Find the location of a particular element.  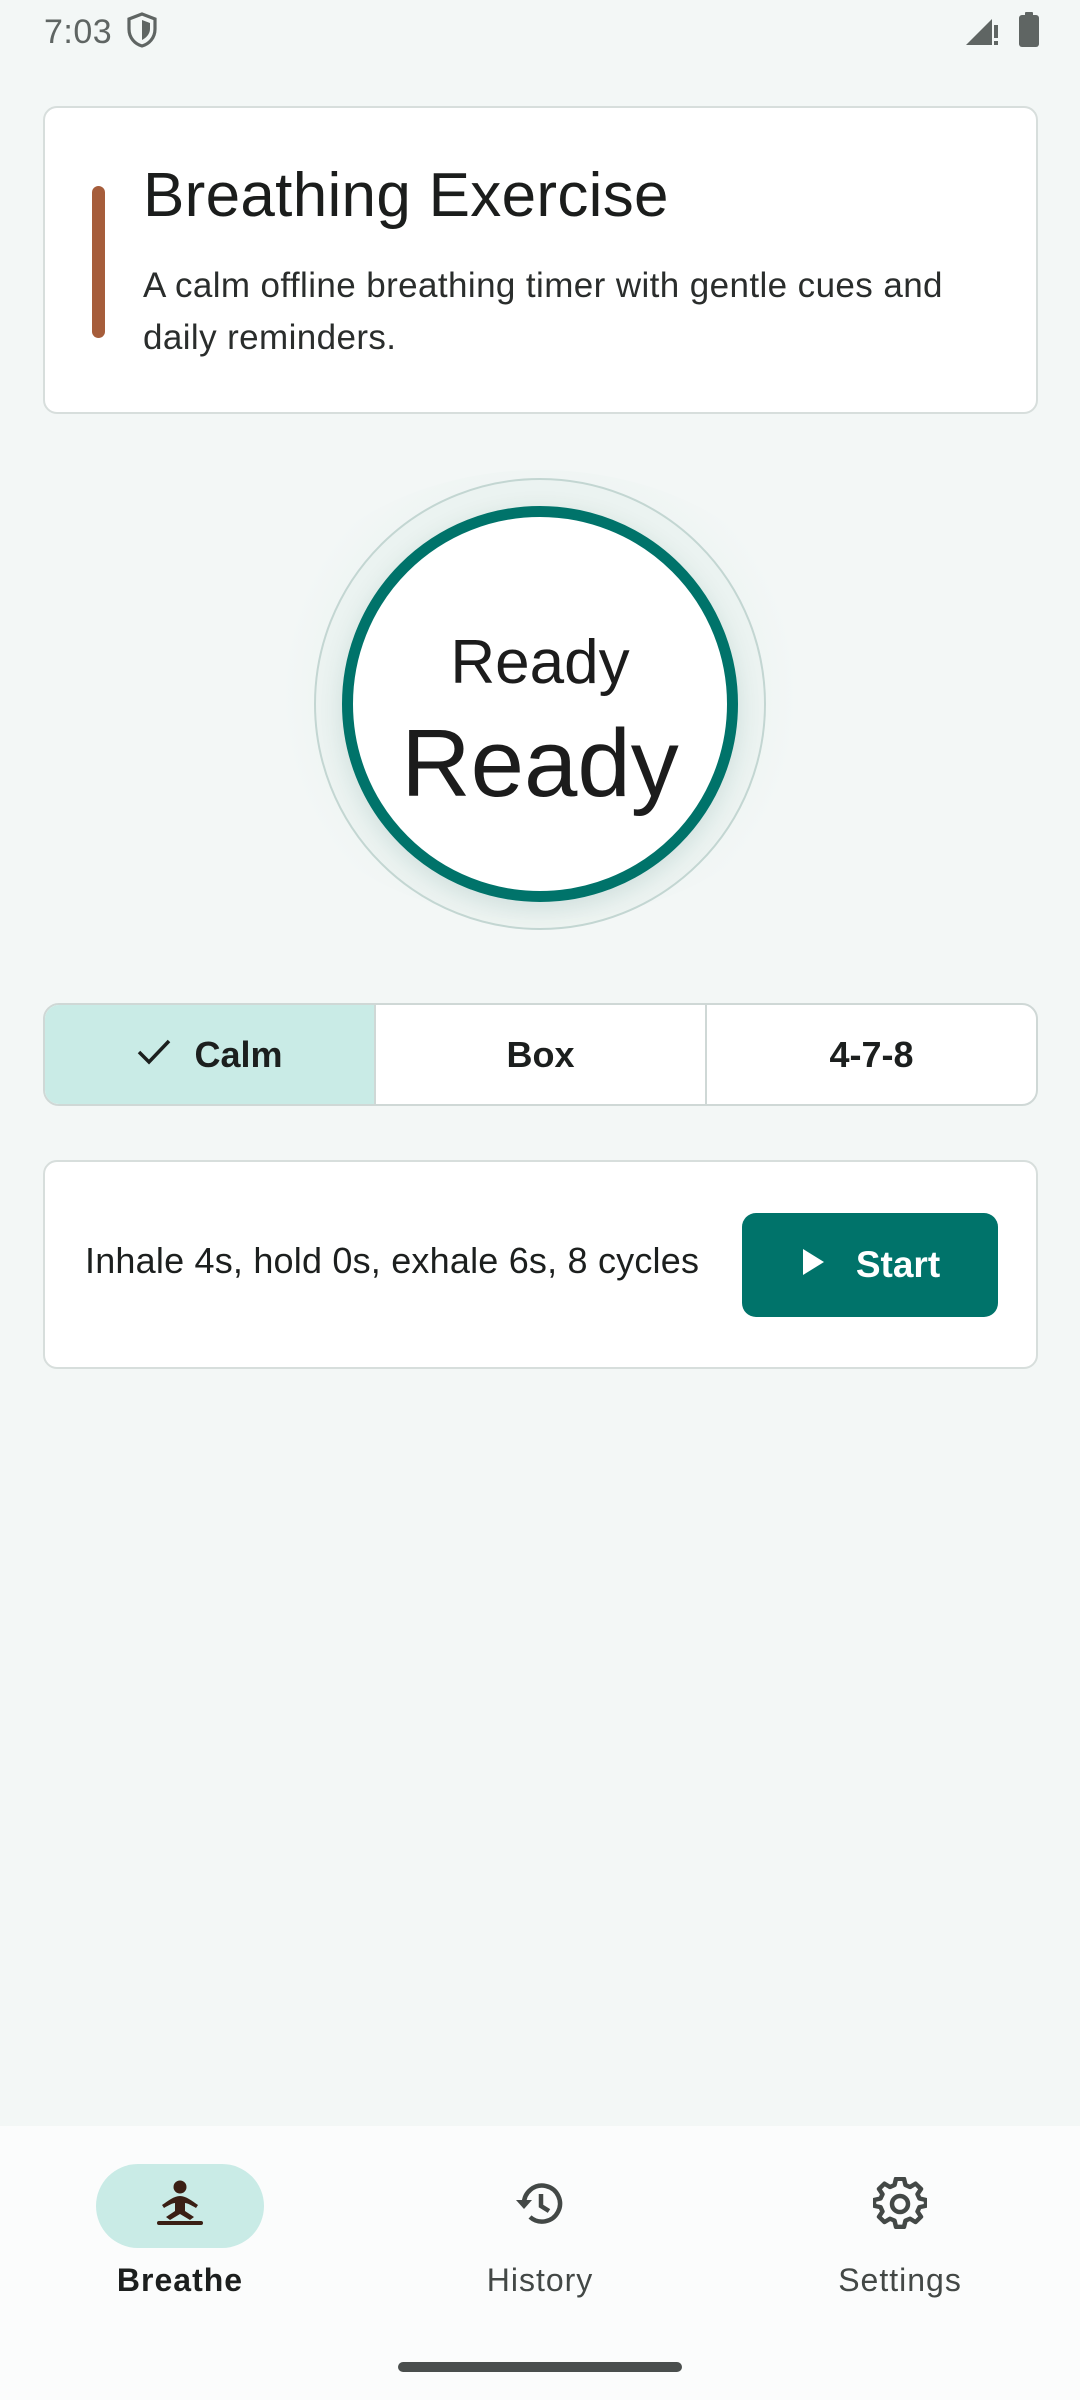

nav-item-settings: Settings is located at coordinates (900, 2263).